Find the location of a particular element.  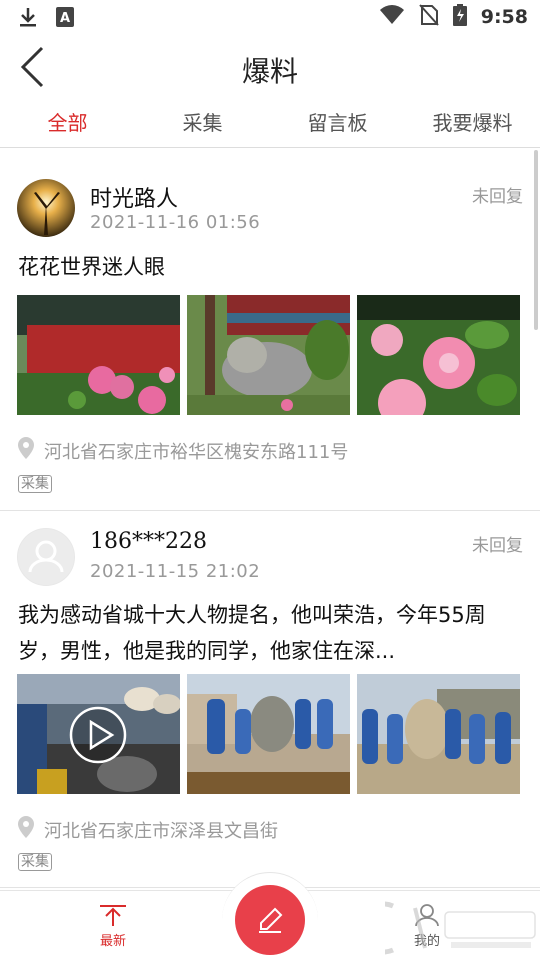

username: 186***228 is located at coordinates (148, 541).